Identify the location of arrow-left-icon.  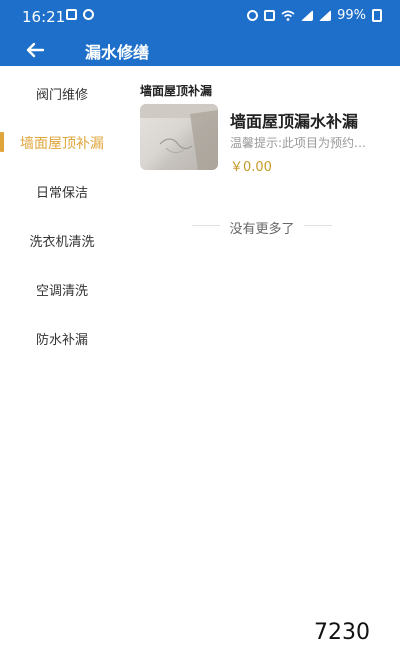
(35, 49).